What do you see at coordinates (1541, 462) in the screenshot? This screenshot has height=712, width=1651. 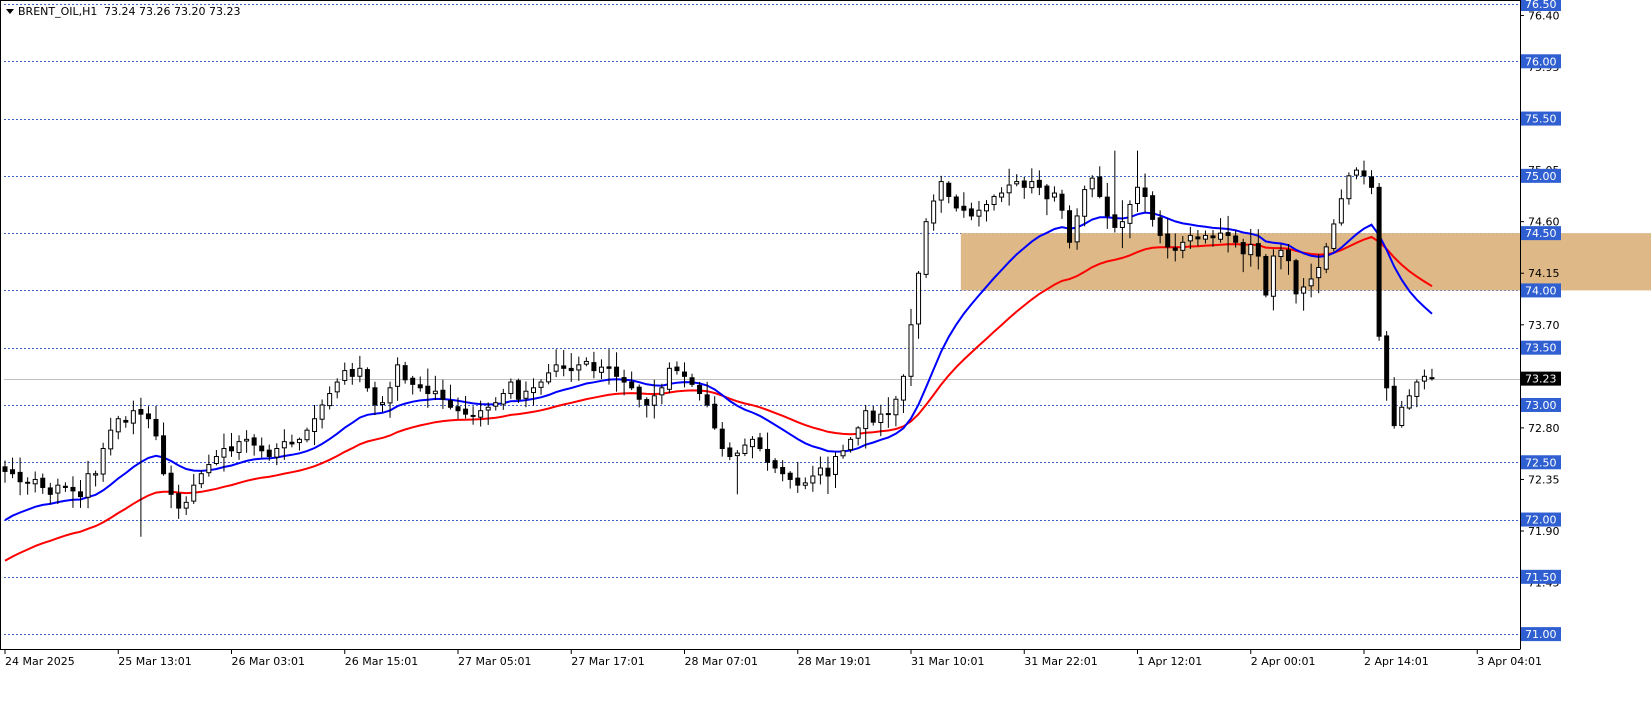 I see `level-label: 72.50` at bounding box center [1541, 462].